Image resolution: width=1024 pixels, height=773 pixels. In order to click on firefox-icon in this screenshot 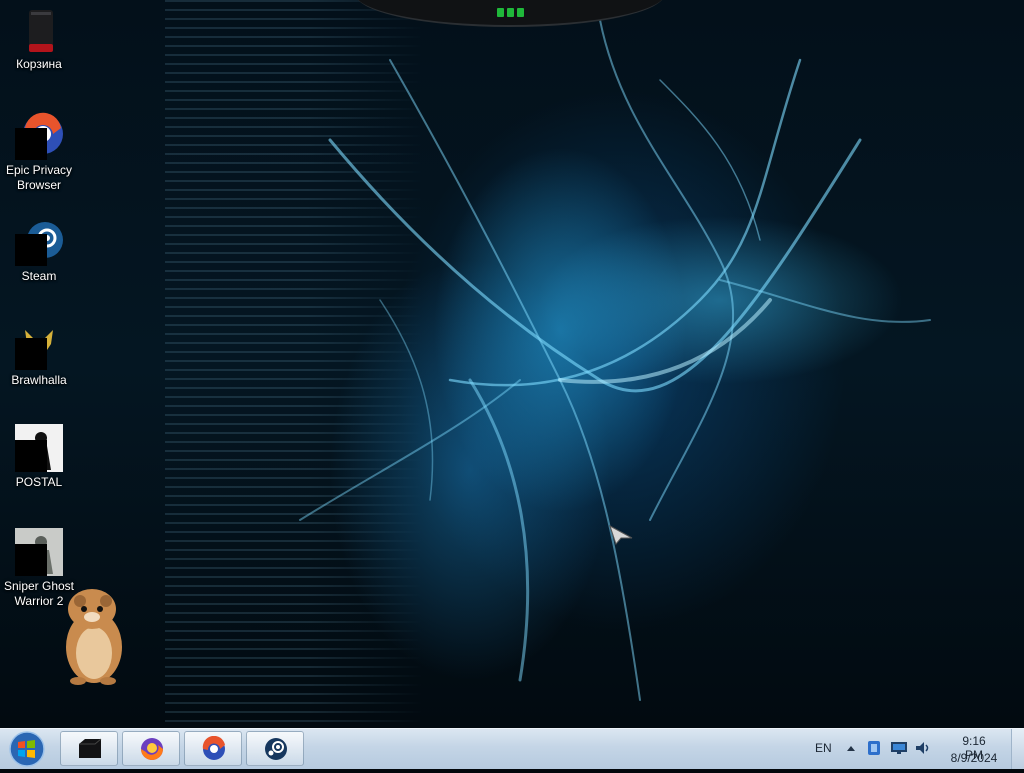, I will do `click(152, 749)`.